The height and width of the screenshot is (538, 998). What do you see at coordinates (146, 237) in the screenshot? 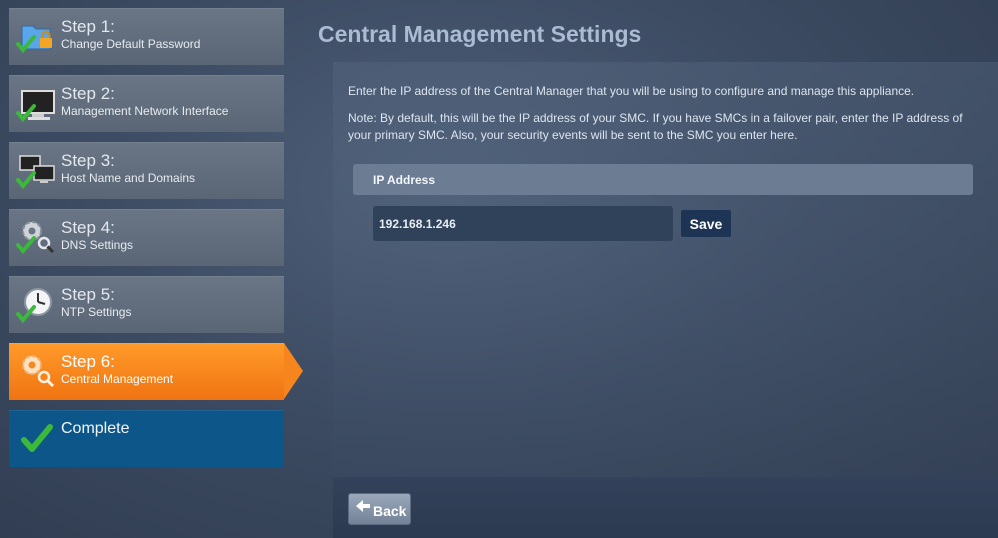
I see `step-4: Step 4: DNS Settings` at bounding box center [146, 237].